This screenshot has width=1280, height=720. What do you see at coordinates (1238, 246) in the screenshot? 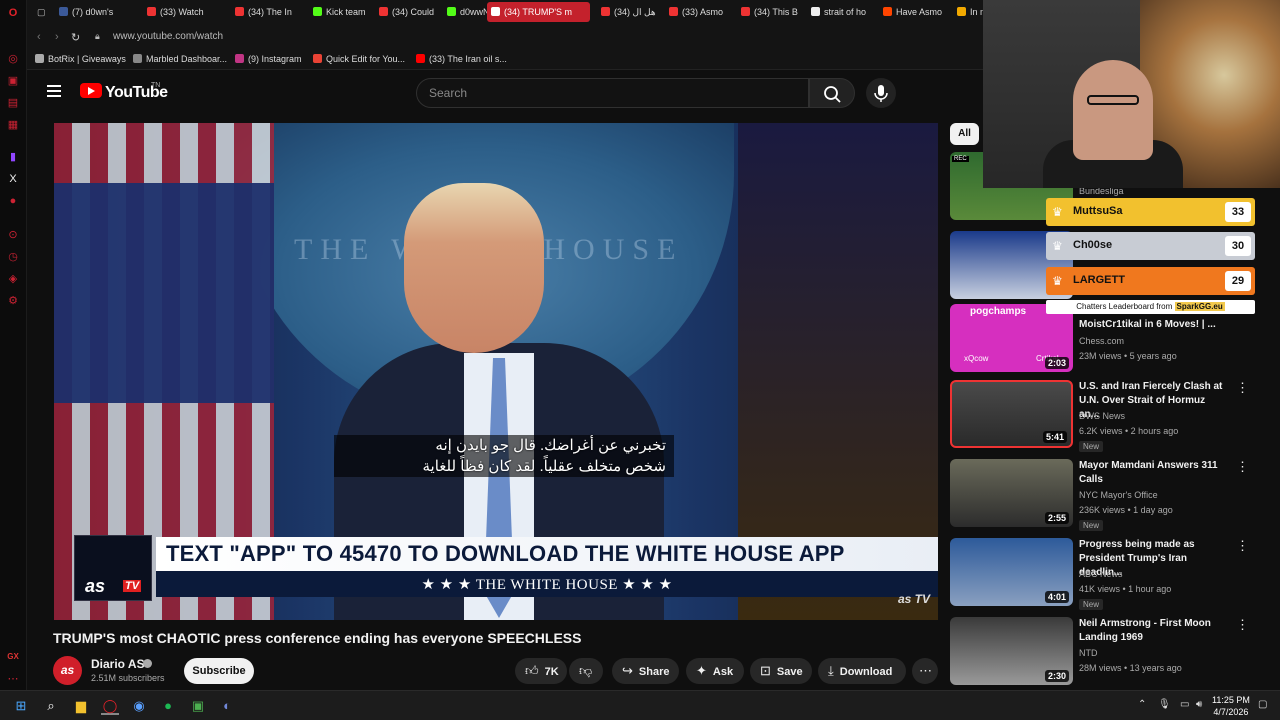
I see `leaderboard-score: 30` at bounding box center [1238, 246].